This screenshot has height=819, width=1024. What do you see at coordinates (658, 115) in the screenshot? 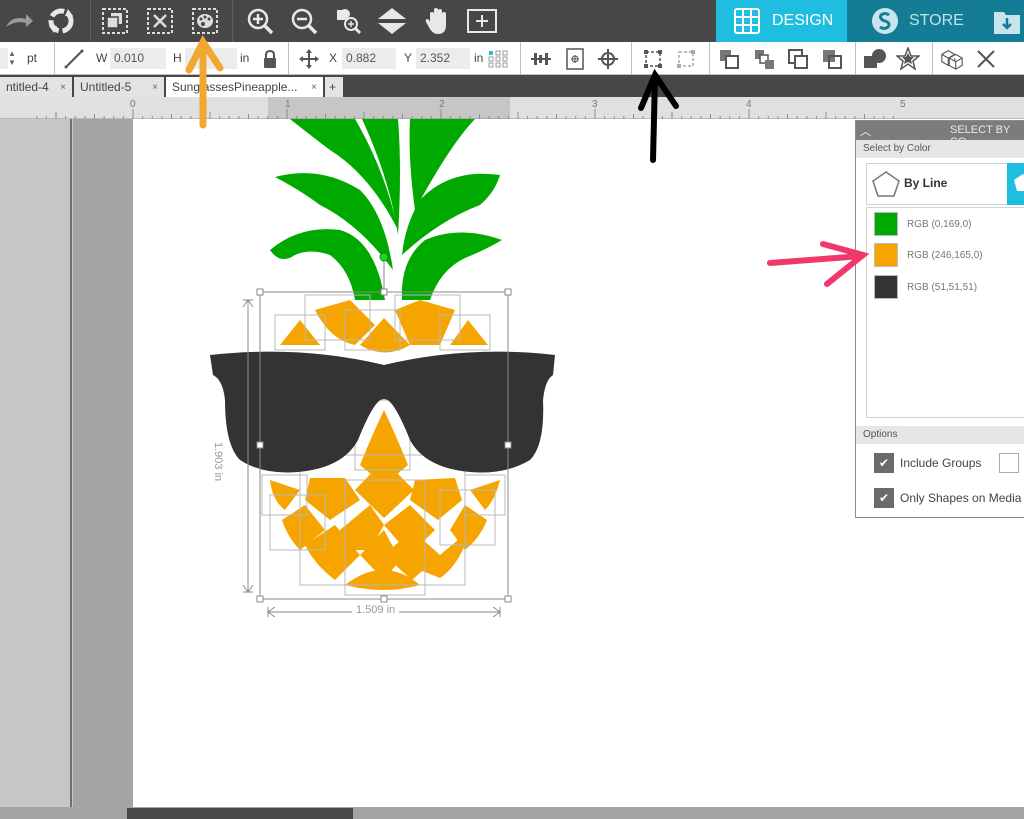
I see `black-arrow-annotation` at bounding box center [658, 115].